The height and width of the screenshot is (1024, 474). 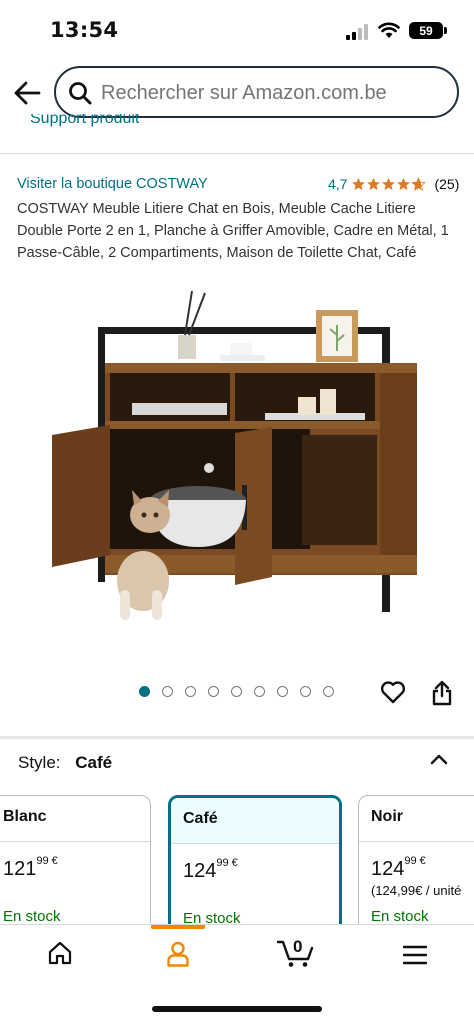 I want to click on search-input, so click(x=271, y=93).